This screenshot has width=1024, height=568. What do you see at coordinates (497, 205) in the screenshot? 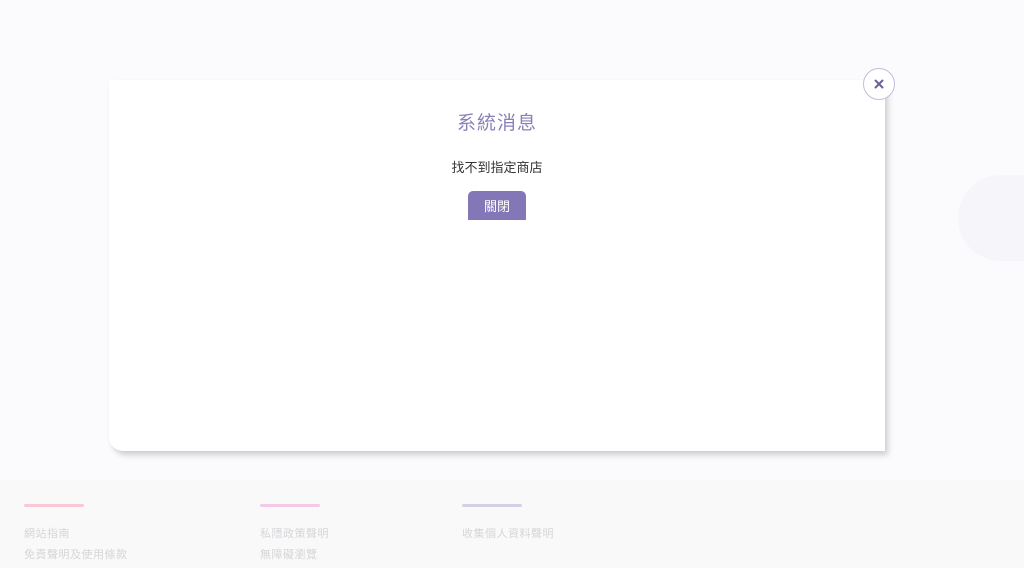
I see `close-dialog-button: 關閉` at bounding box center [497, 205].